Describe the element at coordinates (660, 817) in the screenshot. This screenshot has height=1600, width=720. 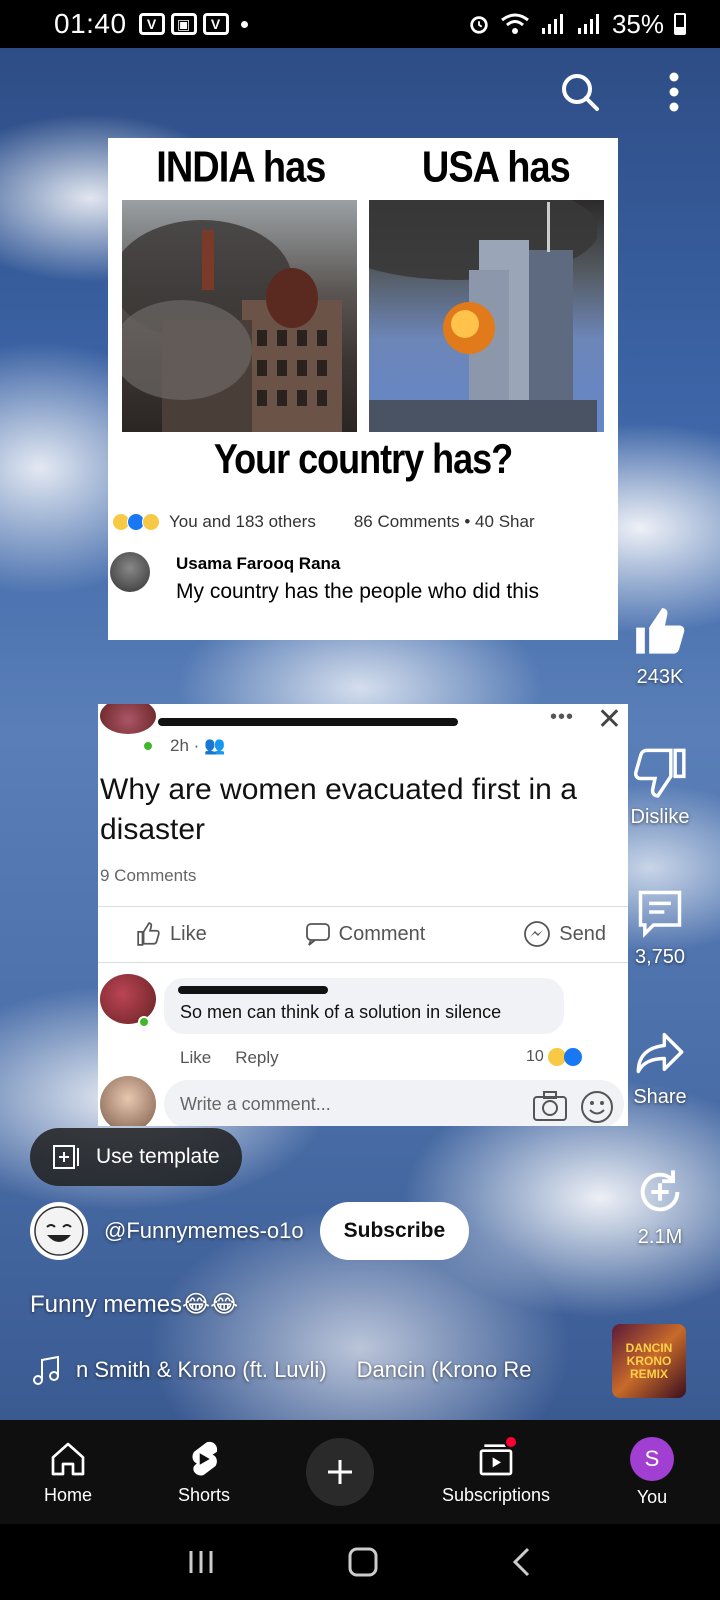
I see `dislike-label: Dislike` at that location.